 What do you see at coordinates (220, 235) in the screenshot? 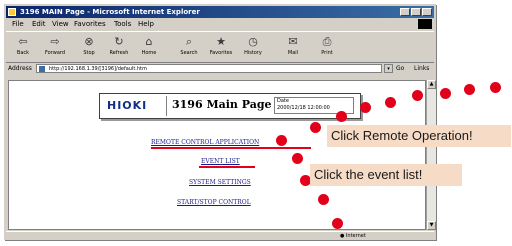
I see `status-bar: ● Internet` at bounding box center [220, 235].